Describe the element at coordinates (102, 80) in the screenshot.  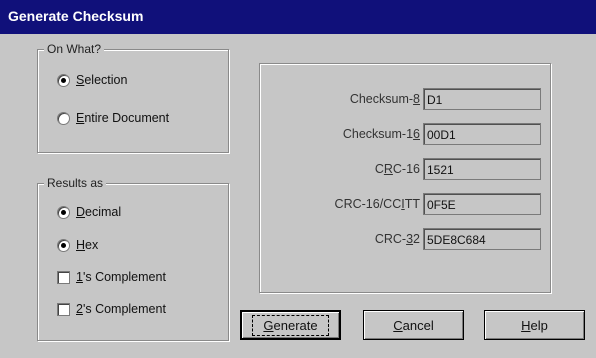
I see `selection-label: Selection` at that location.